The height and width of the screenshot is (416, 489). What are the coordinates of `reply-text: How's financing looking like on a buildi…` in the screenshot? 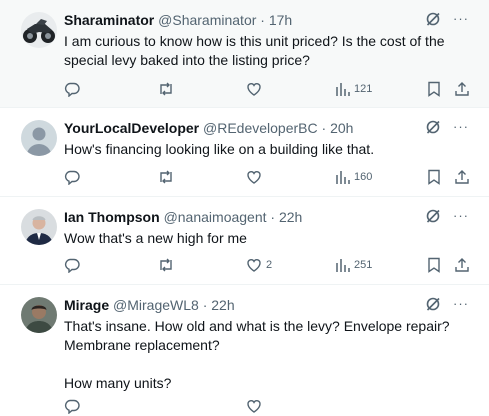 It's located at (264, 149).